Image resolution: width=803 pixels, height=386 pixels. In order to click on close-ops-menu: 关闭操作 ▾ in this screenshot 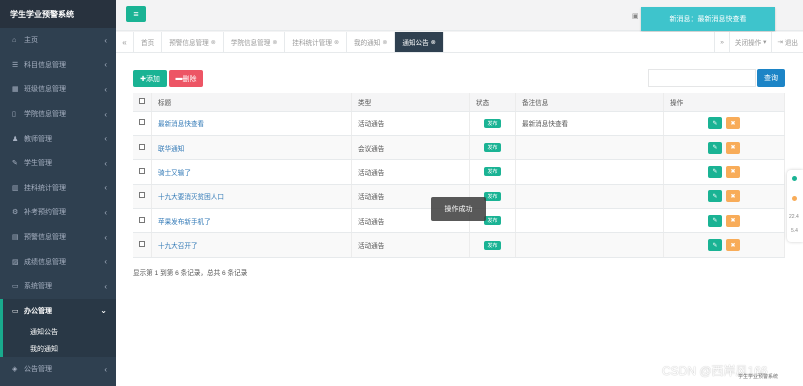, I will do `click(750, 42)`.